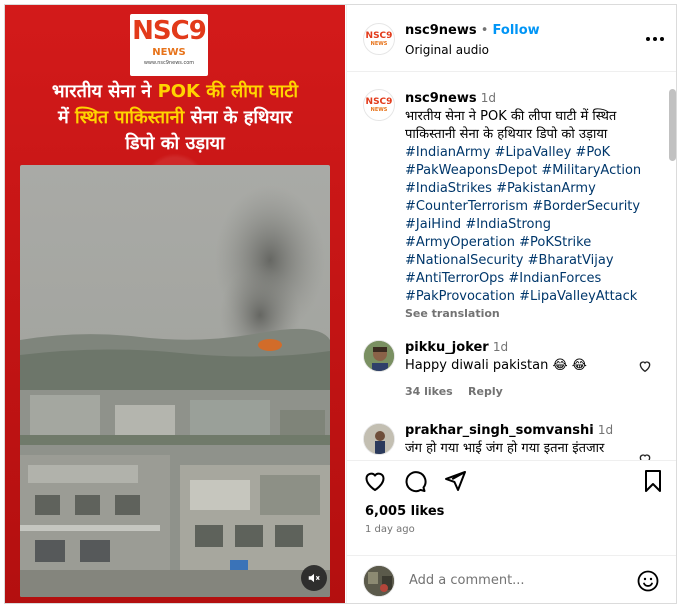 The height and width of the screenshot is (608, 681). I want to click on post-like-count: 6,005 likes, so click(404, 511).